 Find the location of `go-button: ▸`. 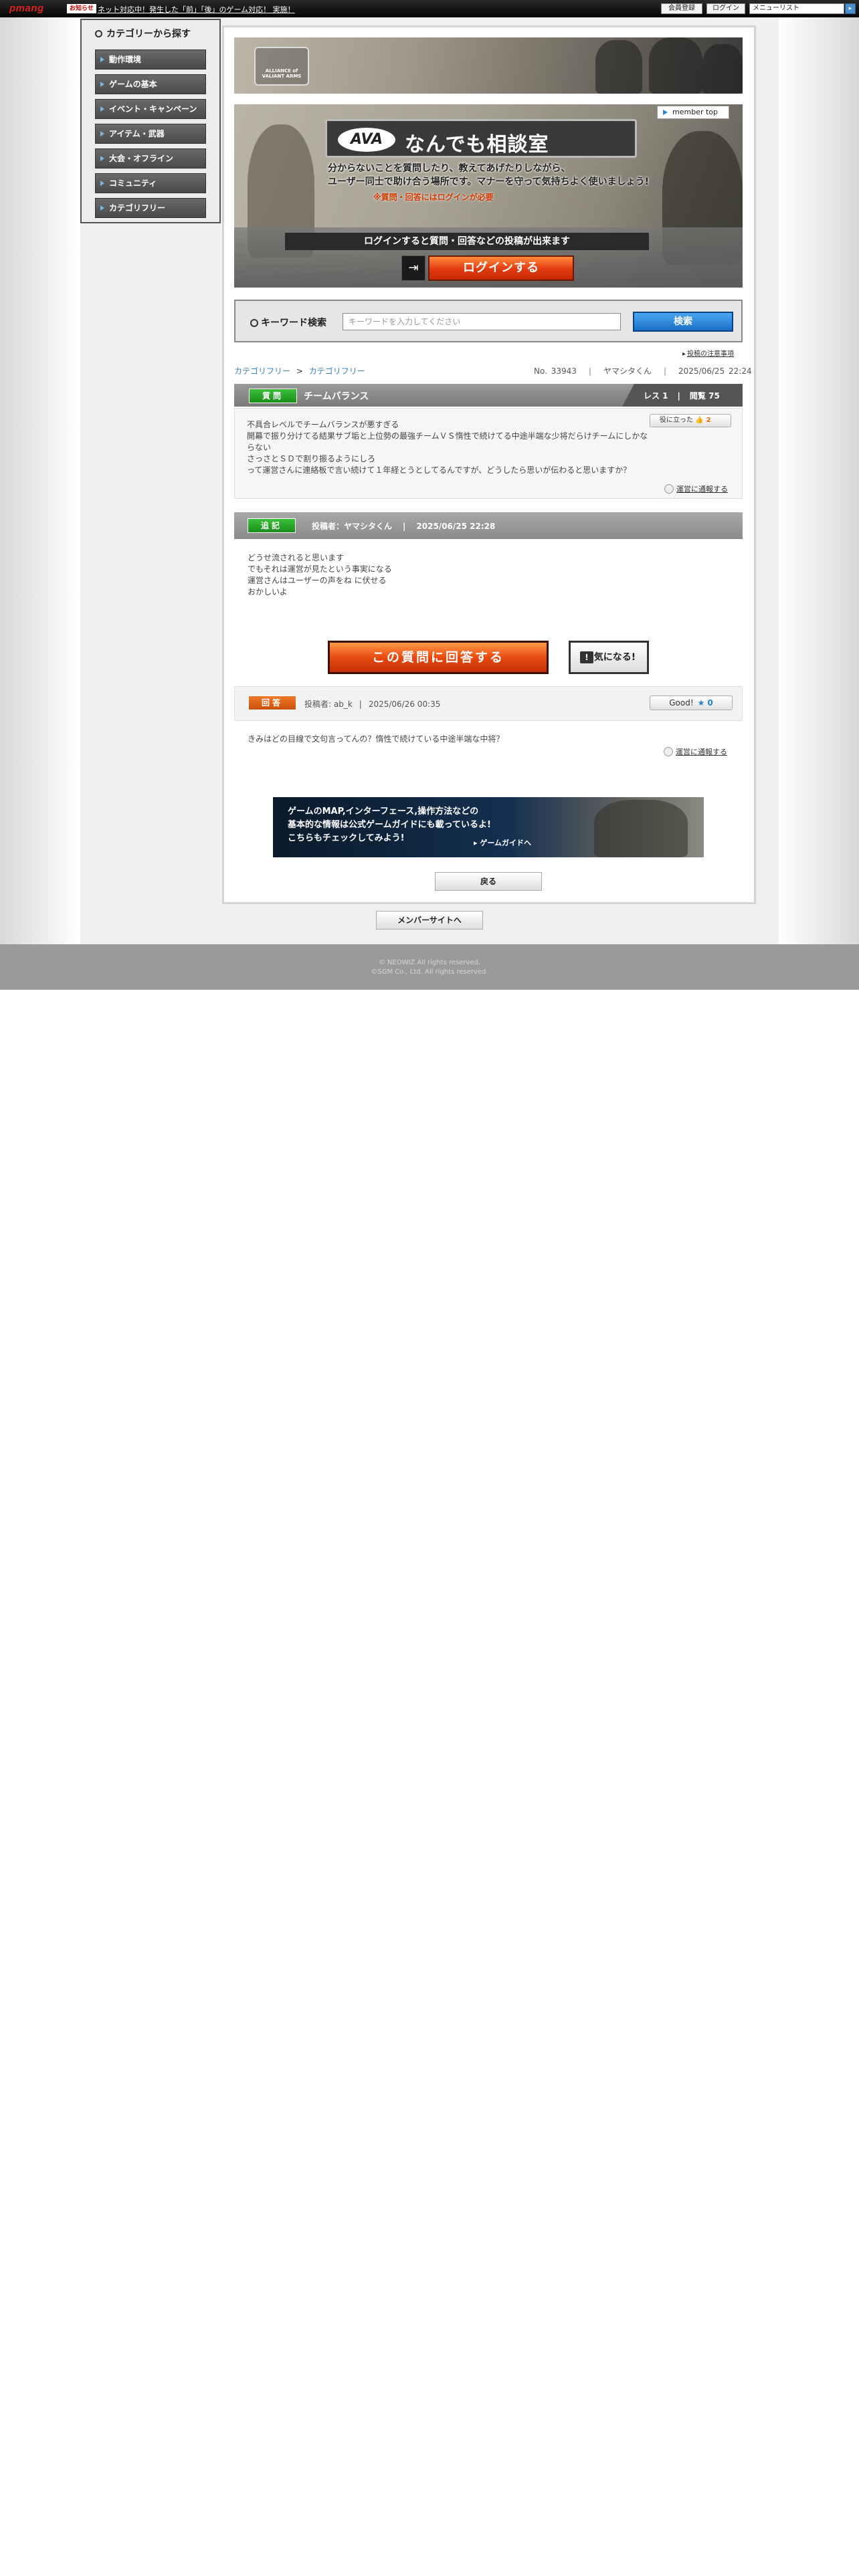

go-button: ▸ is located at coordinates (850, 8).